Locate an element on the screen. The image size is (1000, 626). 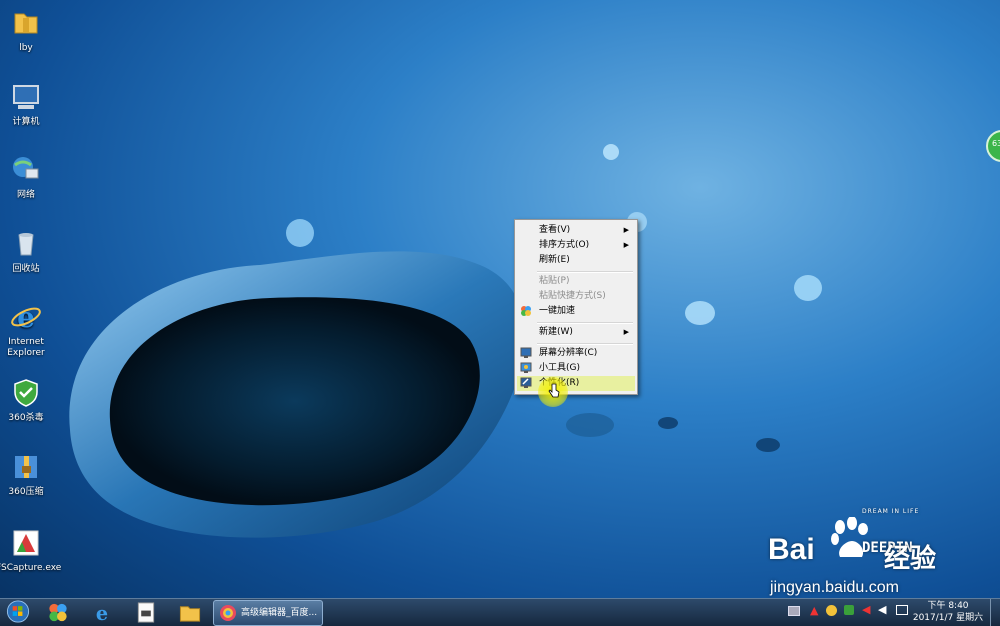
menu-item-sort: 排序方式(O) ▶ is located at coordinates (576, 245).